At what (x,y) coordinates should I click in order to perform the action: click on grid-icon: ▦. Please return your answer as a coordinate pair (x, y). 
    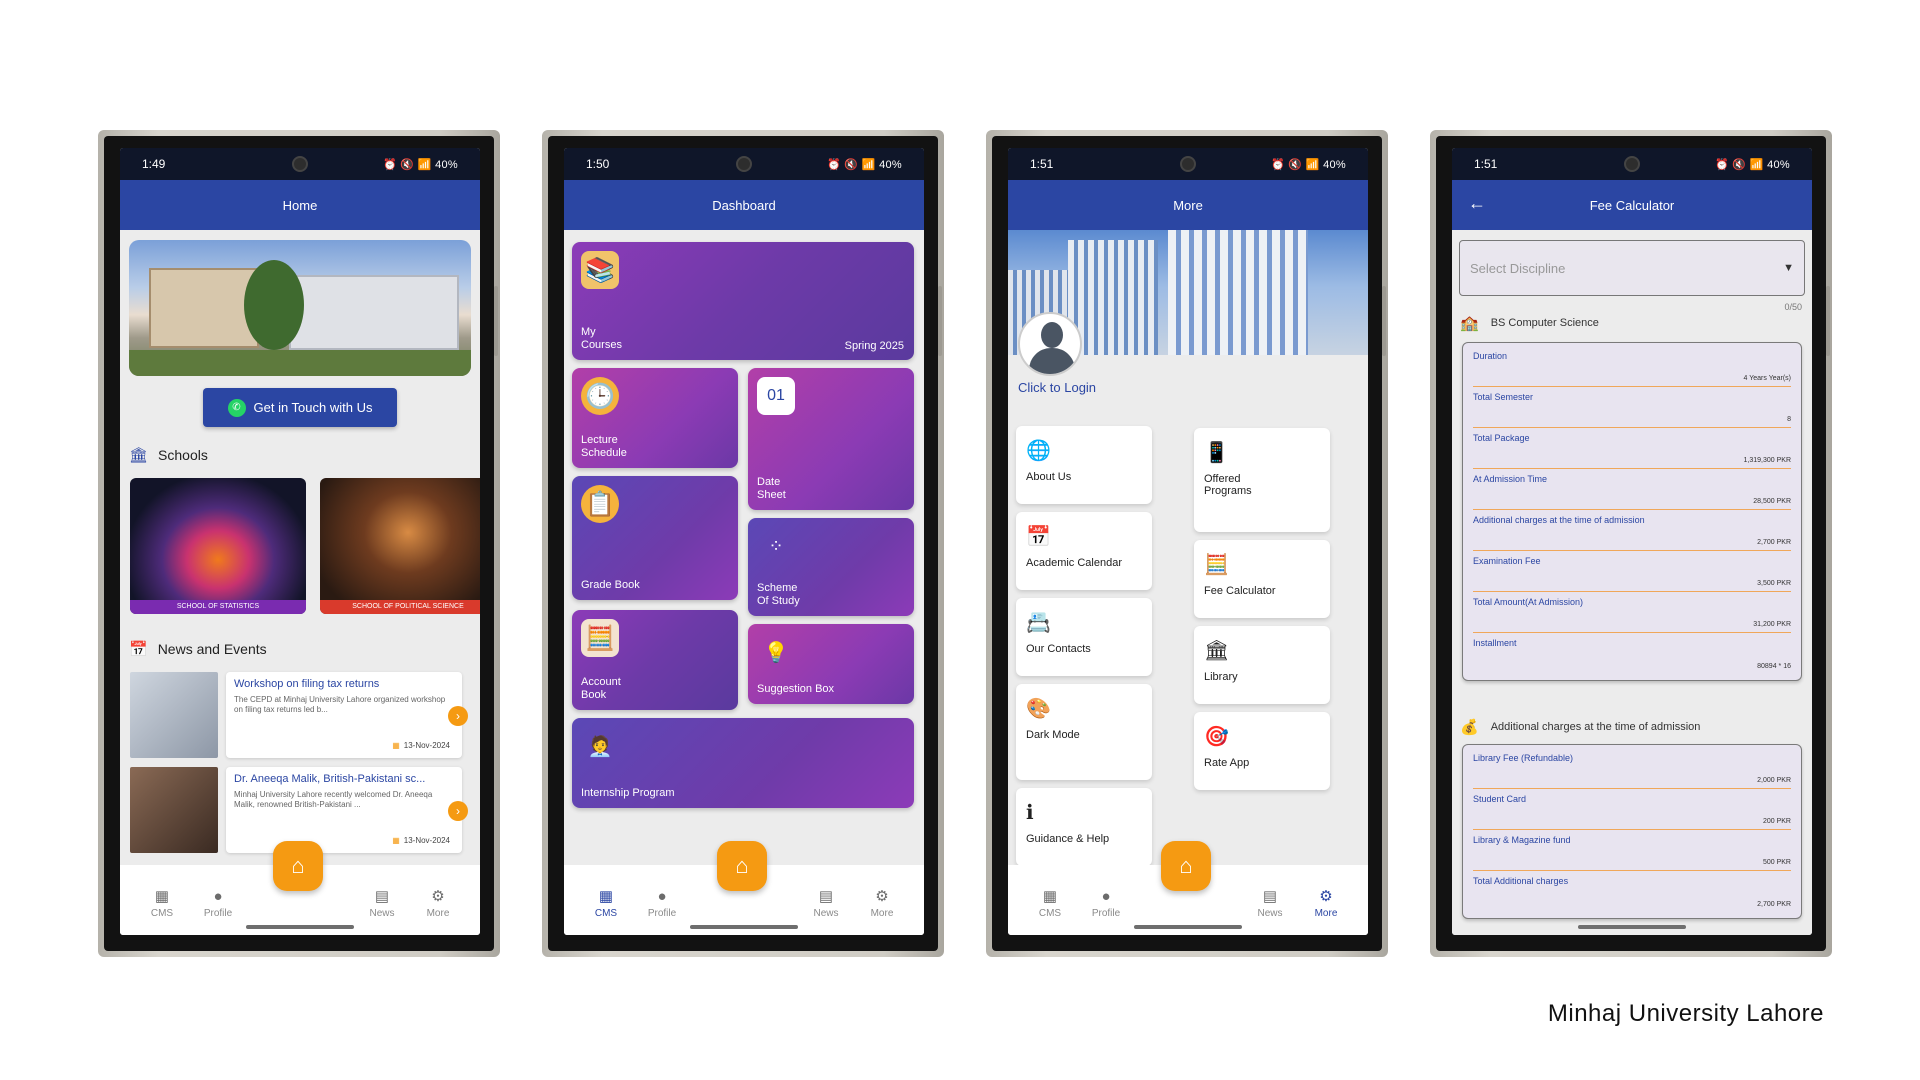
    Looking at the image, I should click on (1050, 896).